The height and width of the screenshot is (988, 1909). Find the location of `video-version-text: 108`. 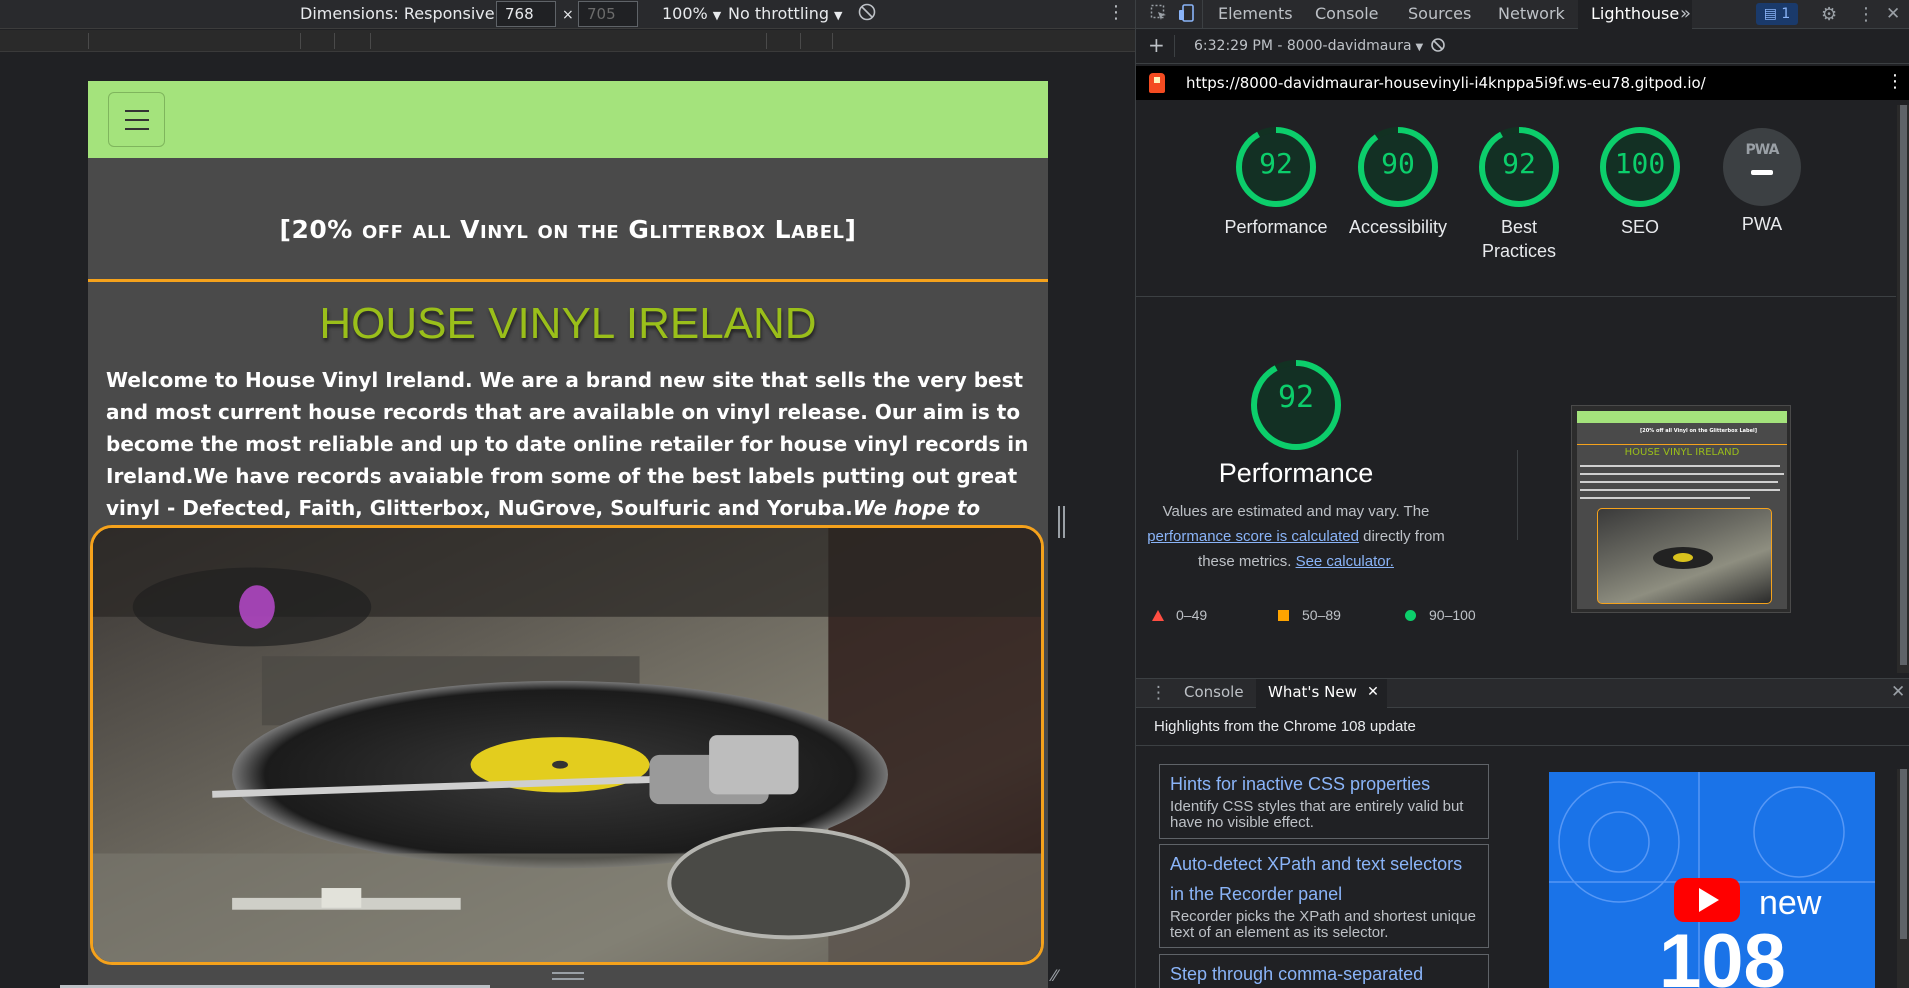

video-version-text: 108 is located at coordinates (1722, 953).